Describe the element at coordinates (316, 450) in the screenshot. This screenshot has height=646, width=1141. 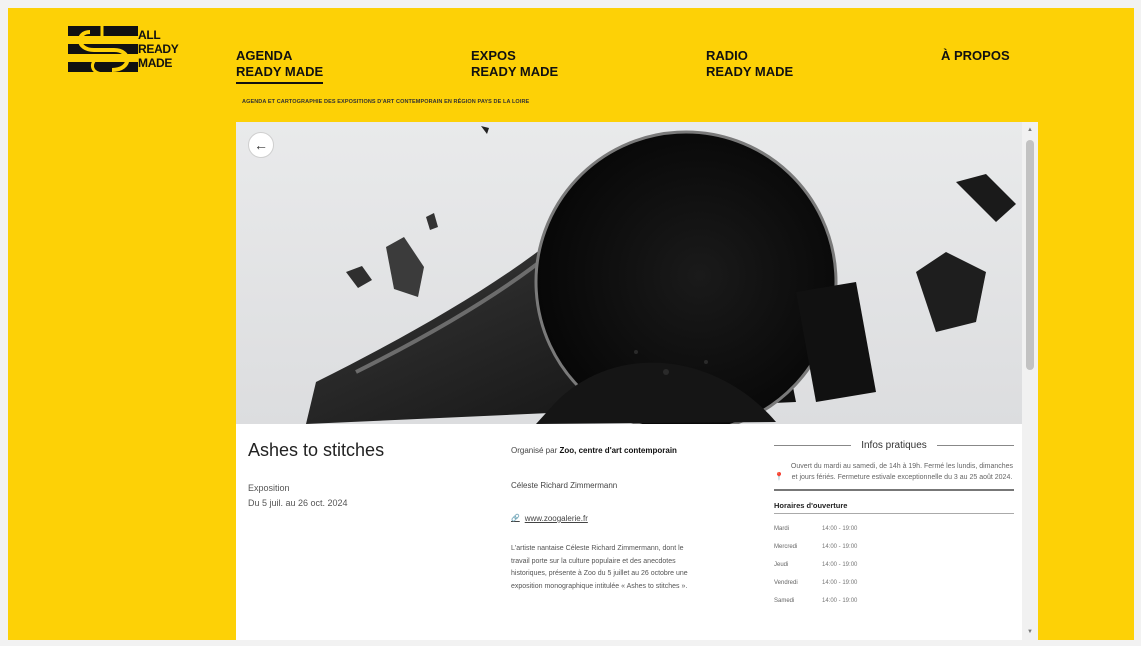
I see `event-title: Ashes to stitches` at that location.